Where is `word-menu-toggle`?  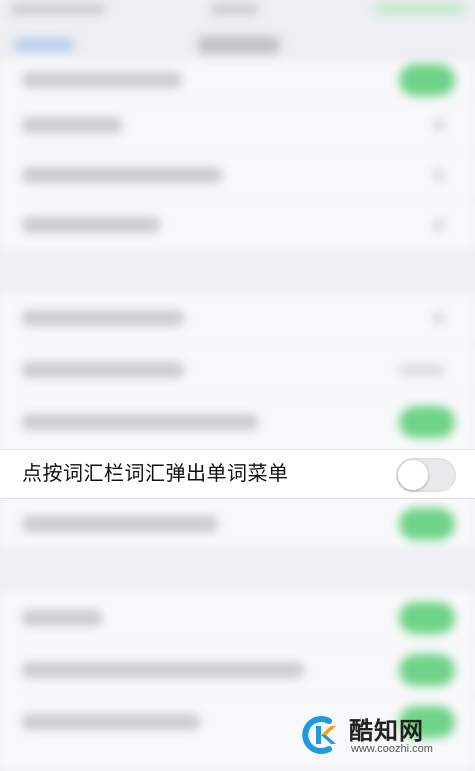
word-menu-toggle is located at coordinates (426, 475).